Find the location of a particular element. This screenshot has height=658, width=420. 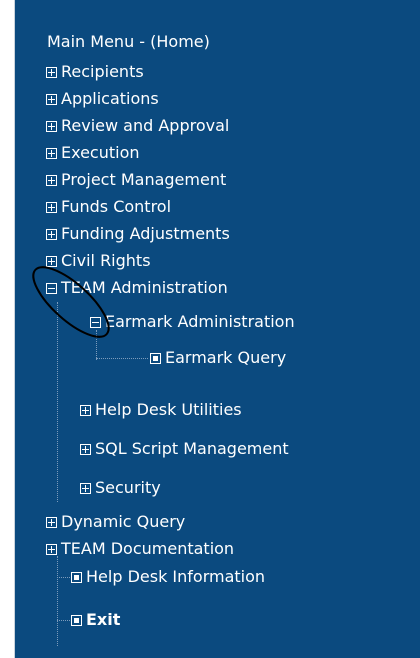

menu-item-team-administration: TEAM Administration is located at coordinates (137, 288).